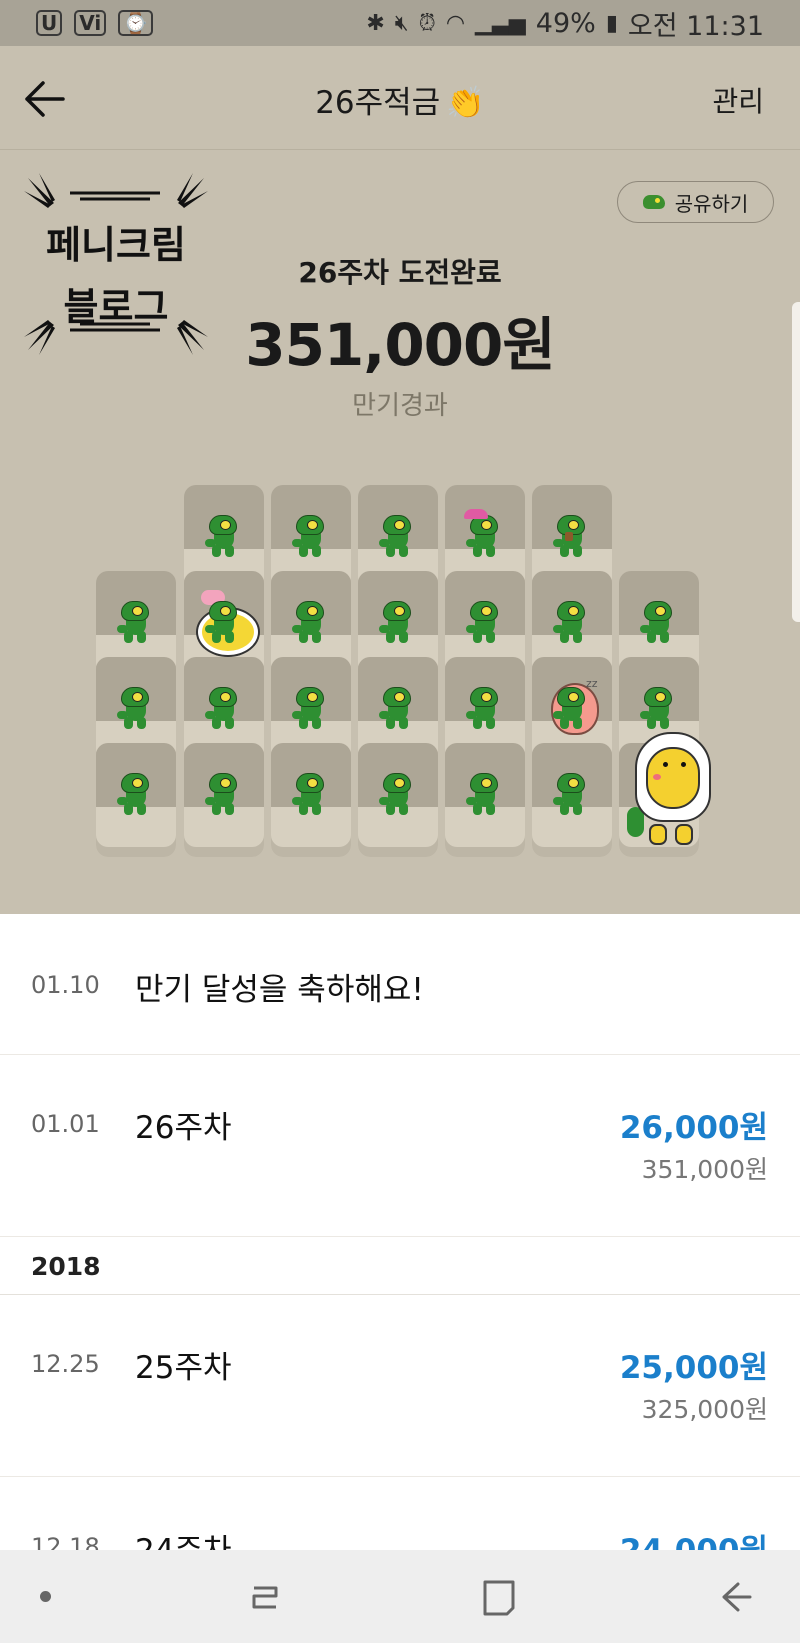 This screenshot has width=800, height=1643. What do you see at coordinates (569, 536) in the screenshot?
I see `cup-icon` at bounding box center [569, 536].